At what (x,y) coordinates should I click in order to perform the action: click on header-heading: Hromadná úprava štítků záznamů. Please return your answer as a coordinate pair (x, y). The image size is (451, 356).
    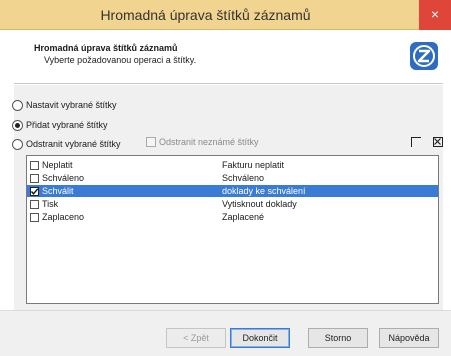
    Looking at the image, I should click on (106, 48).